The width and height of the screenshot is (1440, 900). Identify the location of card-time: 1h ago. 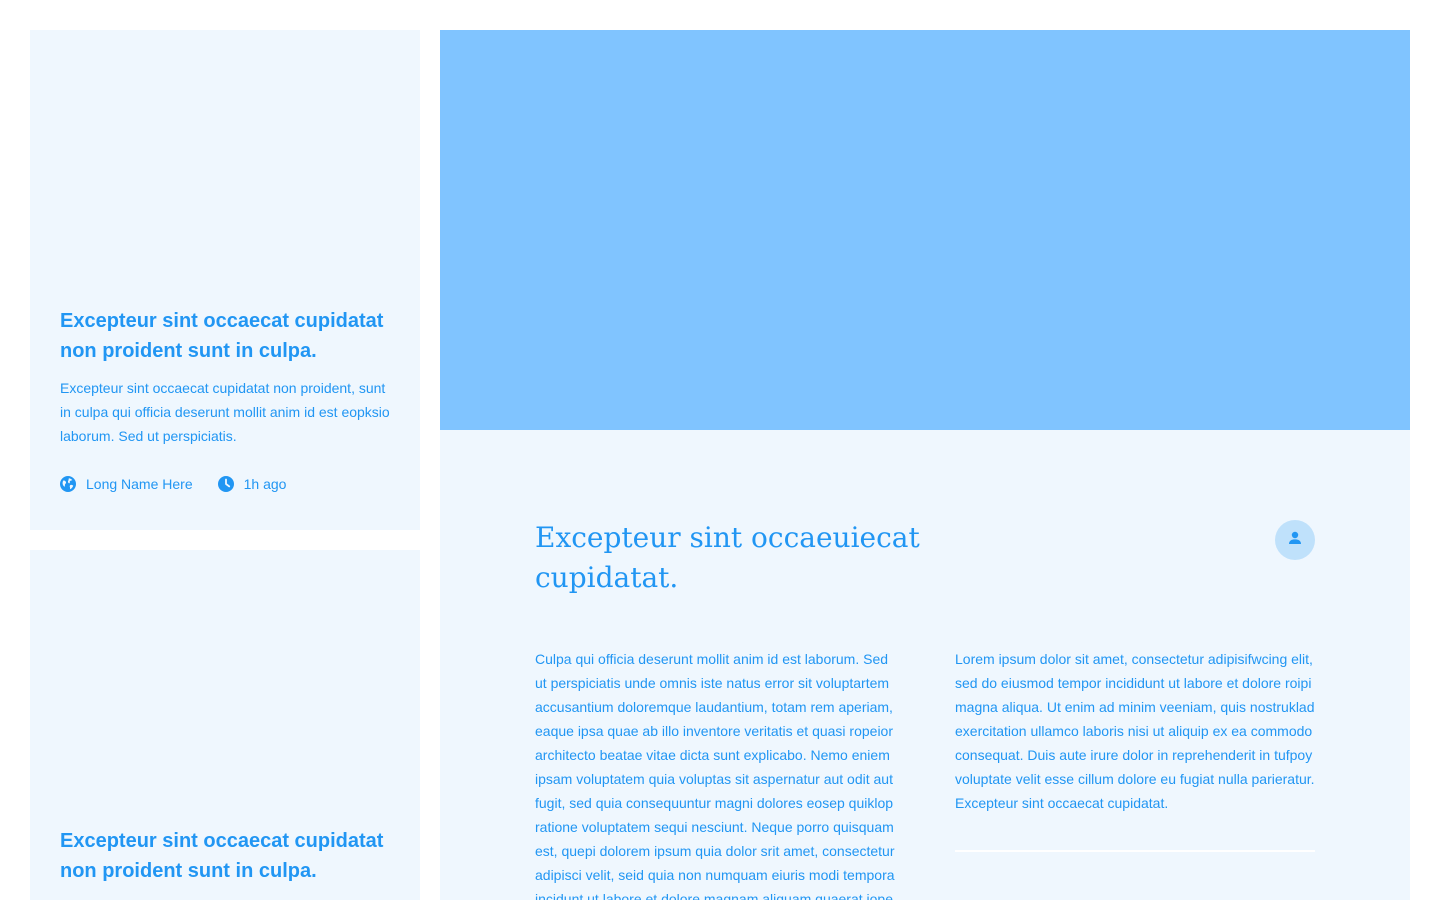
(252, 484).